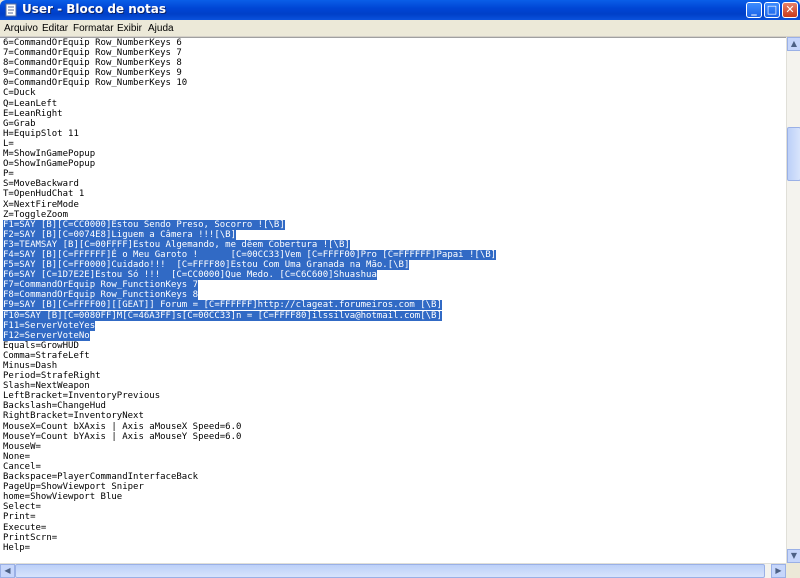 This screenshot has width=800, height=578. Describe the element at coordinates (41, 184) in the screenshot. I see `text-line-content: S=MoveBackward` at that location.